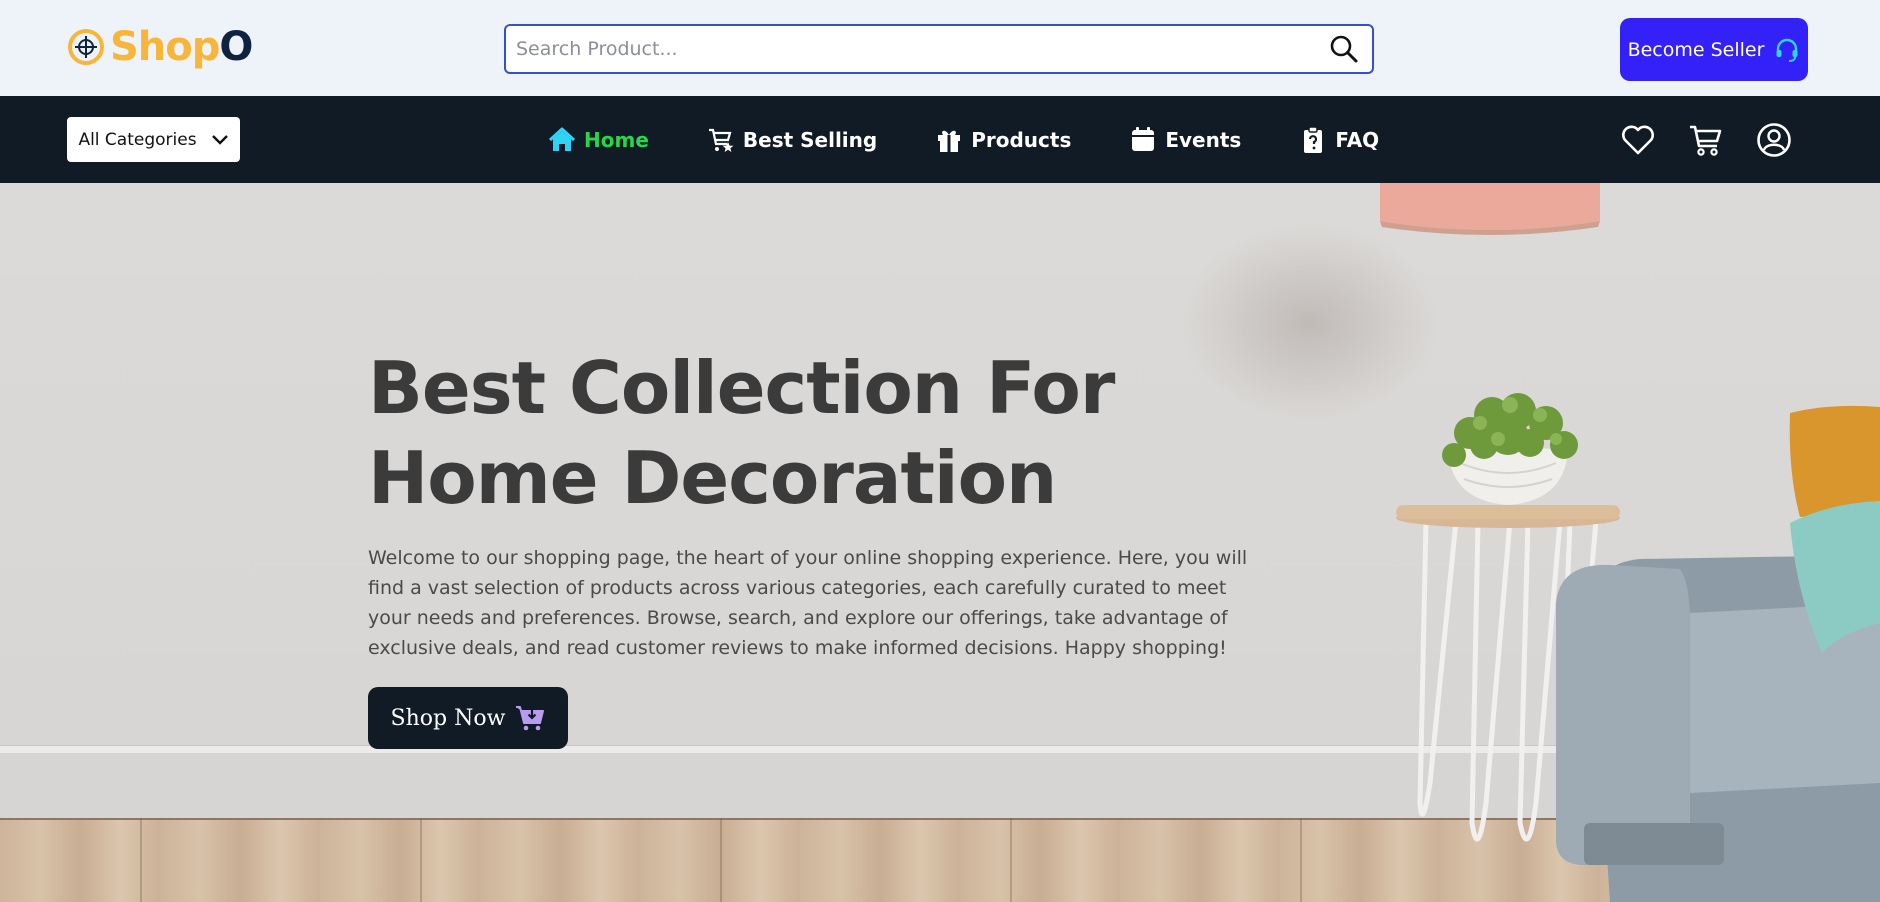 The image size is (1880, 902). I want to click on nav-item-home: Home, so click(598, 140).